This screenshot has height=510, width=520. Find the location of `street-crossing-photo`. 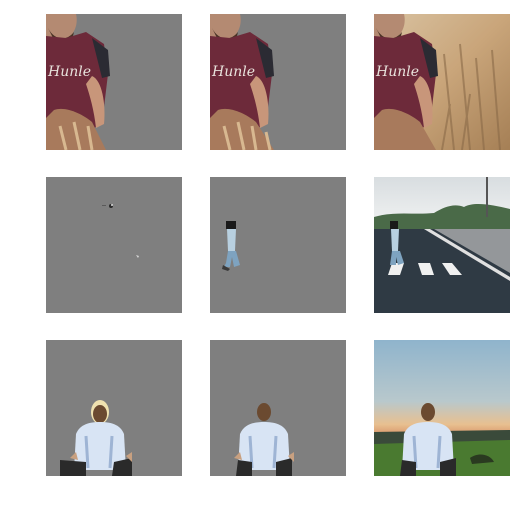

street-crossing-photo is located at coordinates (442, 245).